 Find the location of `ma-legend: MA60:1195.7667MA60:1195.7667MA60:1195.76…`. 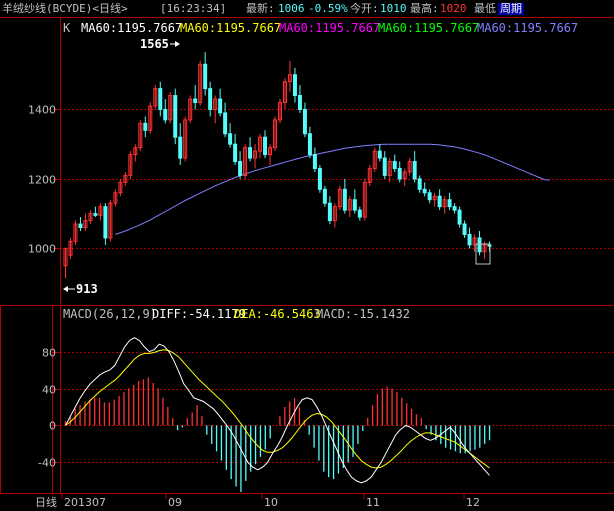

ma-legend: MA60:1195.7667MA60:1195.7667MA60:1195.76… is located at coordinates (329, 28).